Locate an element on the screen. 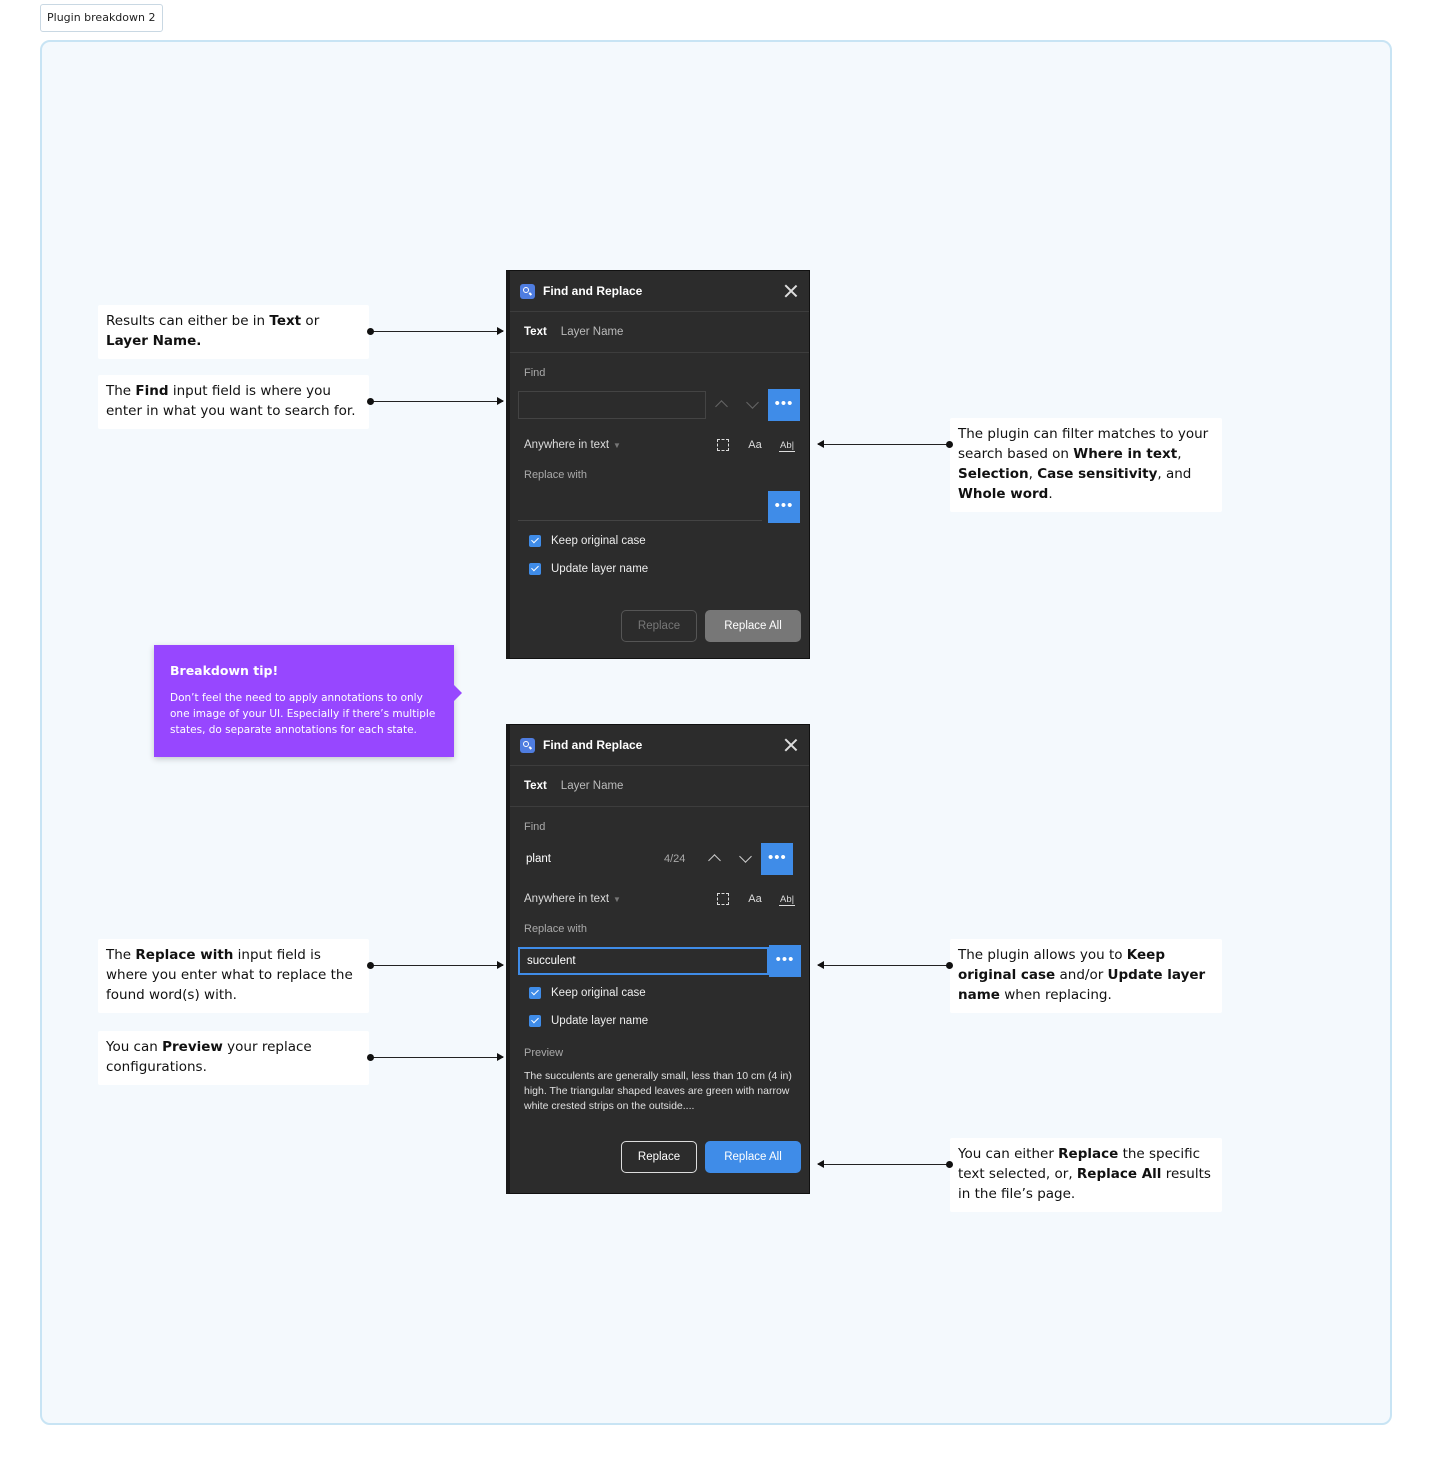  note-text: , and is located at coordinates (1174, 474).